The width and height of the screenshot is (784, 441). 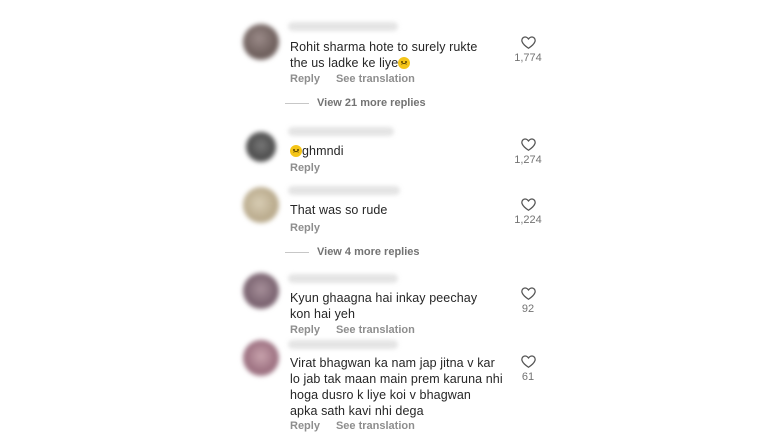 What do you see at coordinates (528, 151) in the screenshot?
I see `like-control: 1,274` at bounding box center [528, 151].